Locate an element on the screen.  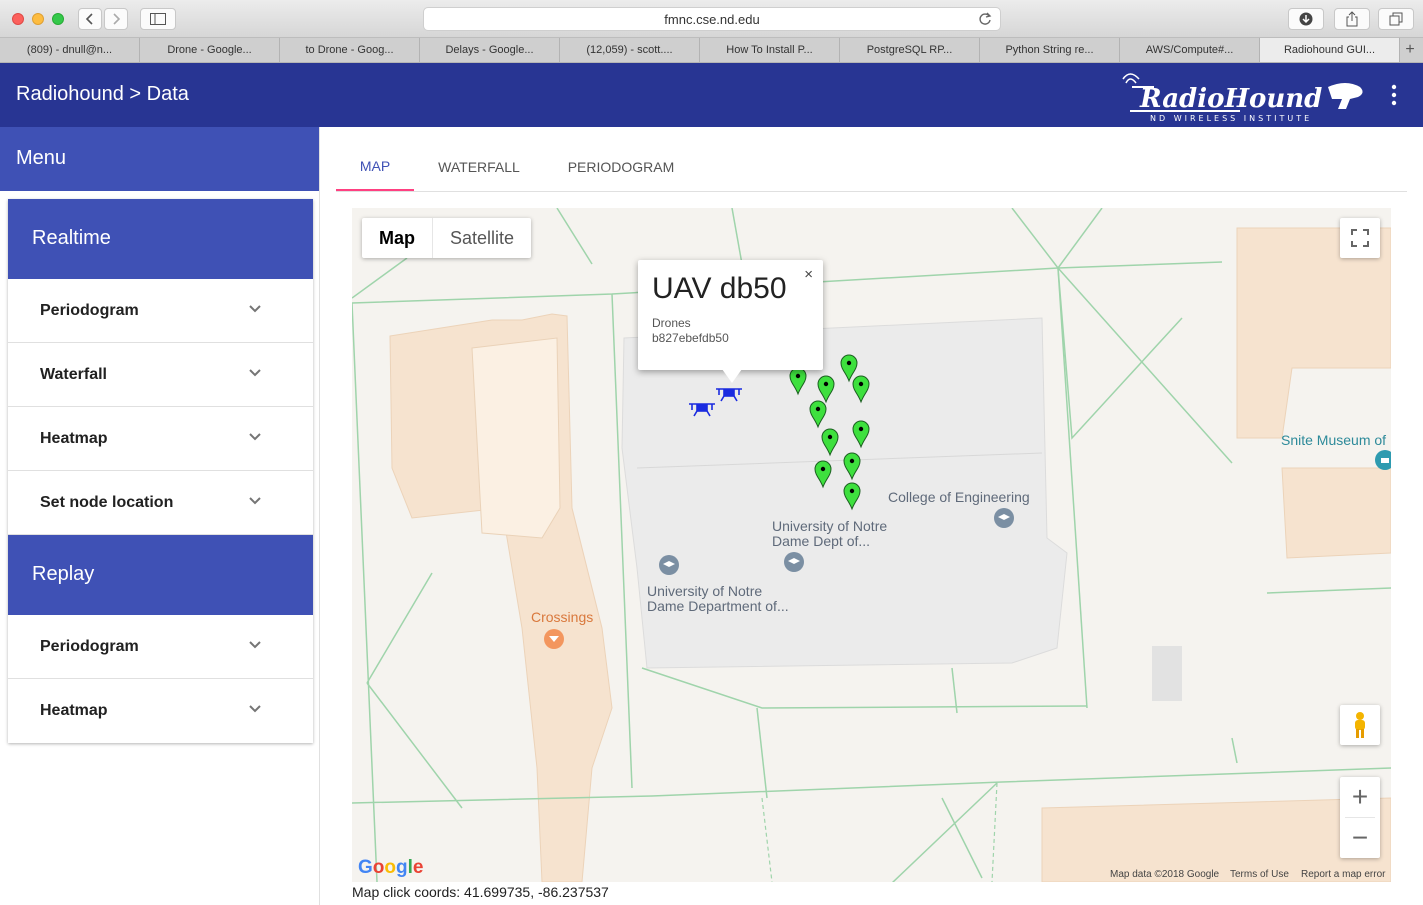
info-window-details: Drones b827ebefdb50 is located at coordinates (730, 331).